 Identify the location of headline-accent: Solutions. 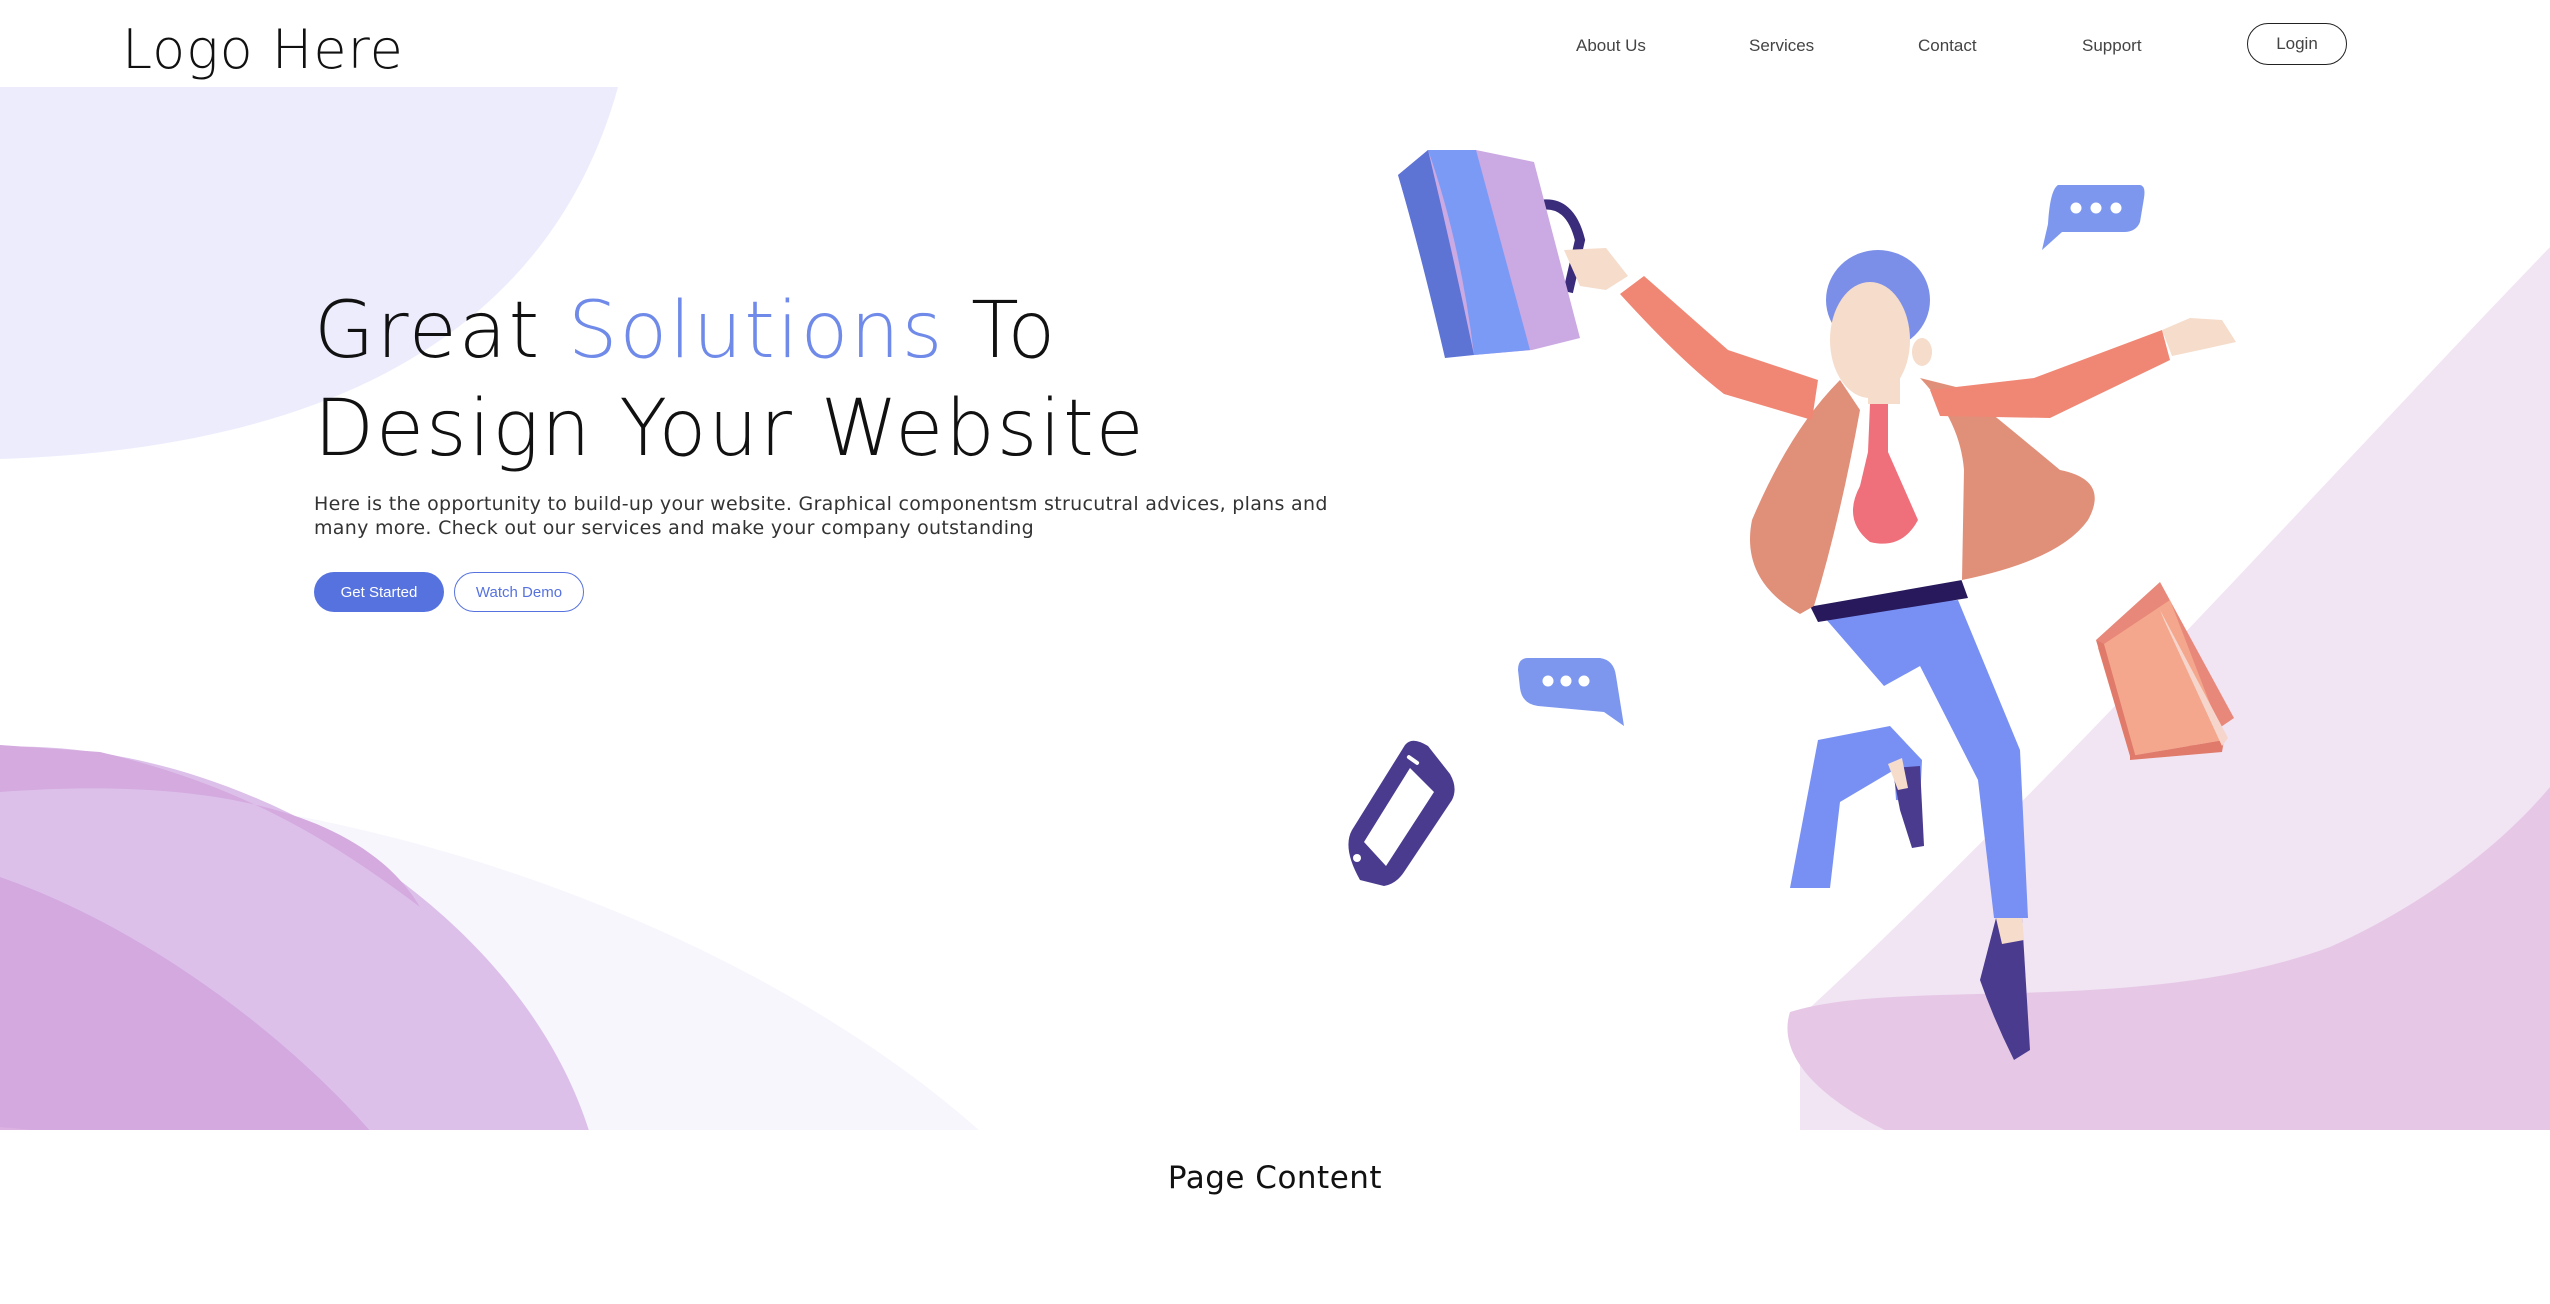
(756, 331).